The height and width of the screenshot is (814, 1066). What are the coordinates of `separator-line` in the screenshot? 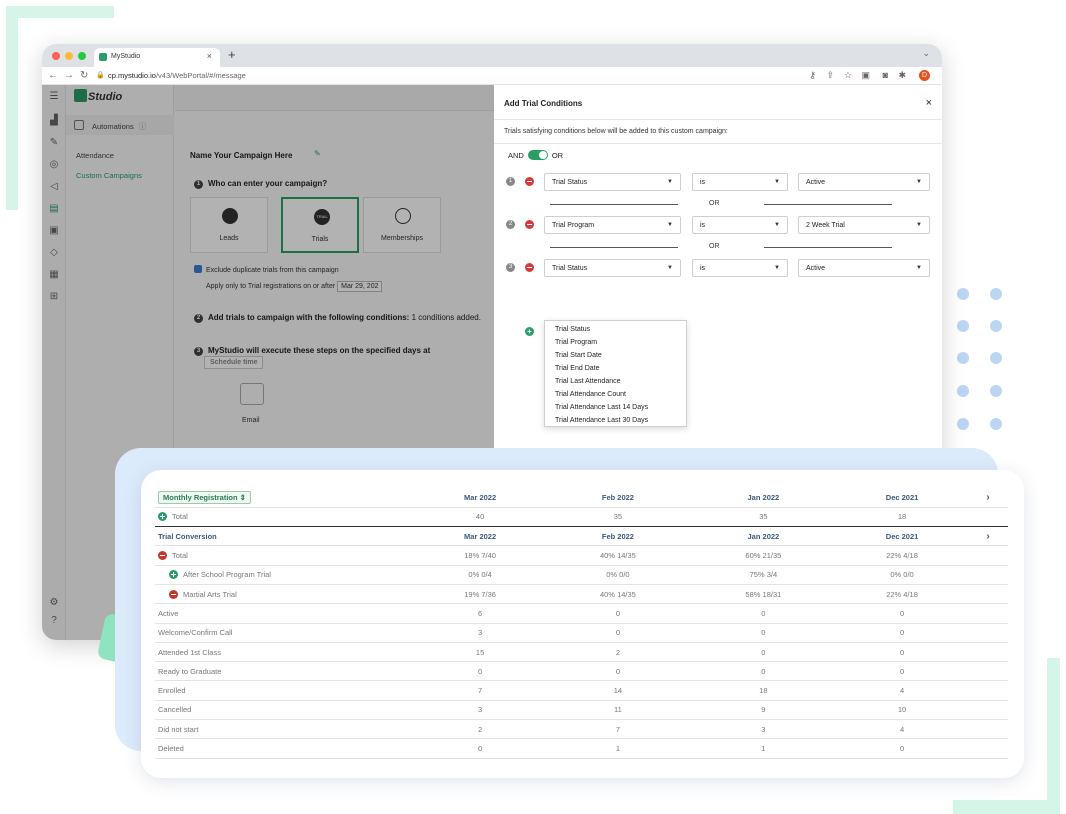 It's located at (828, 247).